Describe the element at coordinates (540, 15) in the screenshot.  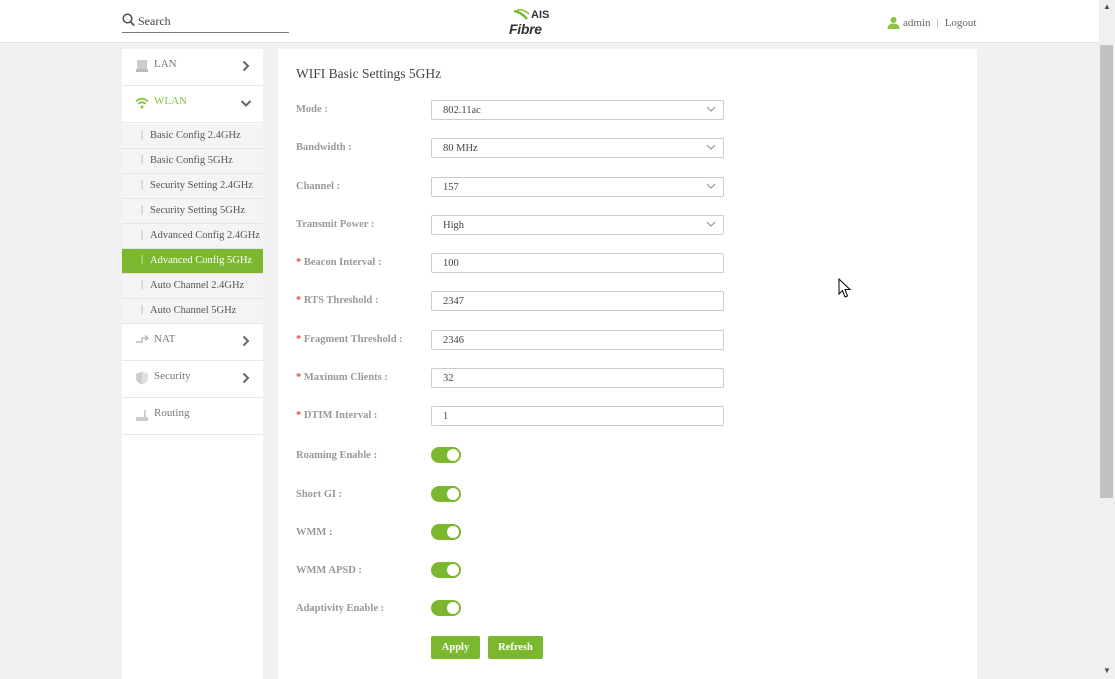
I see `logo-ais-text: AIS` at that location.